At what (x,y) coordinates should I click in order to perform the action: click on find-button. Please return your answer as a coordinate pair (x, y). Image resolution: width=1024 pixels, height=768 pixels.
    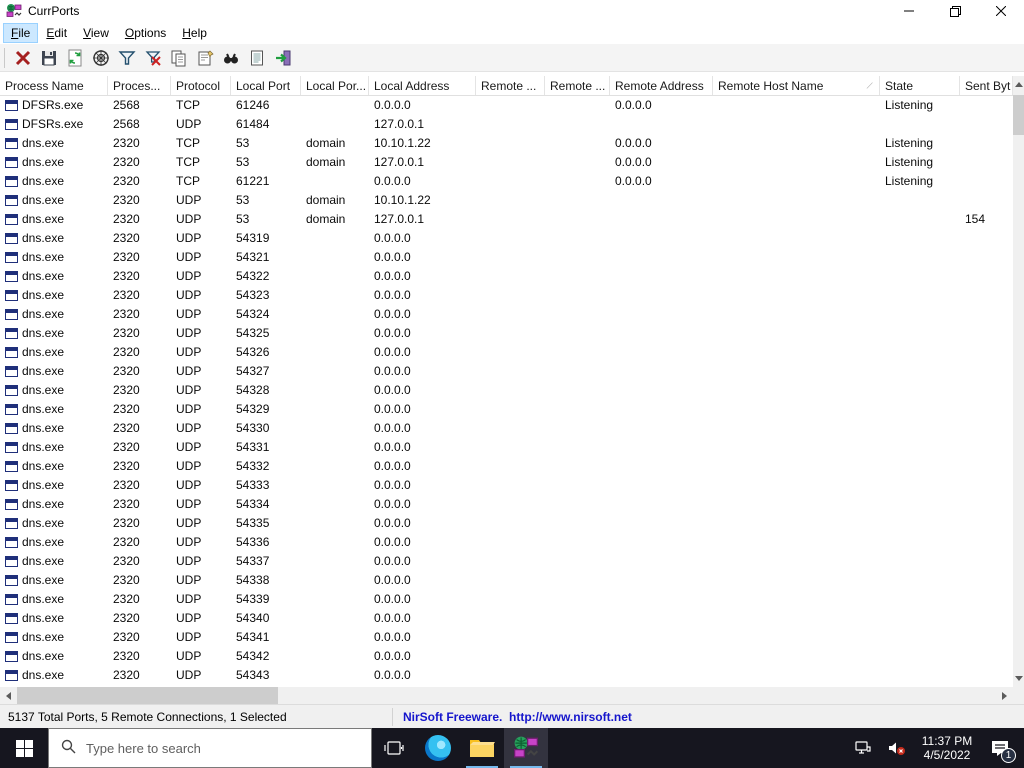
    Looking at the image, I should click on (231, 58).